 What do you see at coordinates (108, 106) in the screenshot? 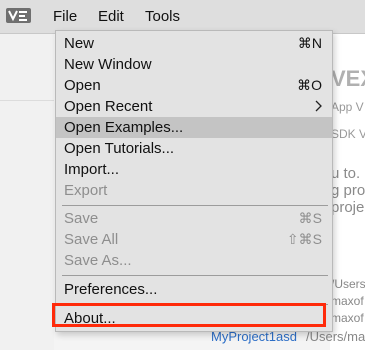
I see `menu-item-label: Open Recent` at bounding box center [108, 106].